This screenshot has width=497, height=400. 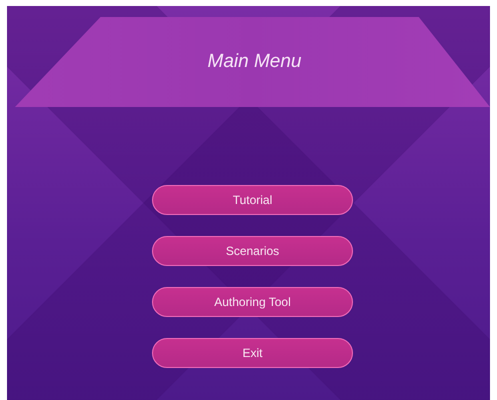 What do you see at coordinates (255, 62) in the screenshot?
I see `menu-title: Main Menu` at bounding box center [255, 62].